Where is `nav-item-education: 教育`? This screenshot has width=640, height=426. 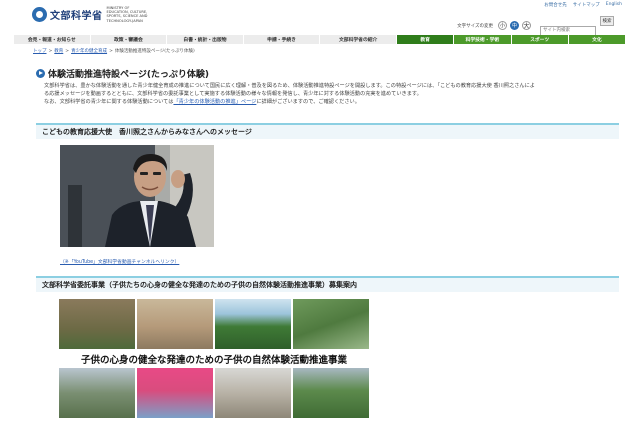
nav-item-education: 教育 is located at coordinates (426, 39).